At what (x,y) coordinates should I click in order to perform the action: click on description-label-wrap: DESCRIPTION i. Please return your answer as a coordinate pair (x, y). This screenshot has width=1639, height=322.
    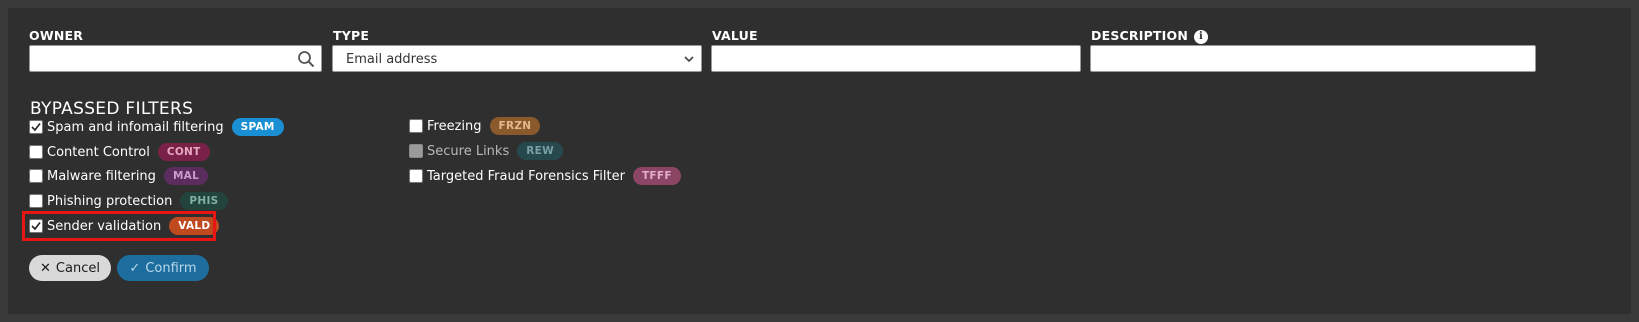
    Looking at the image, I should click on (1149, 36).